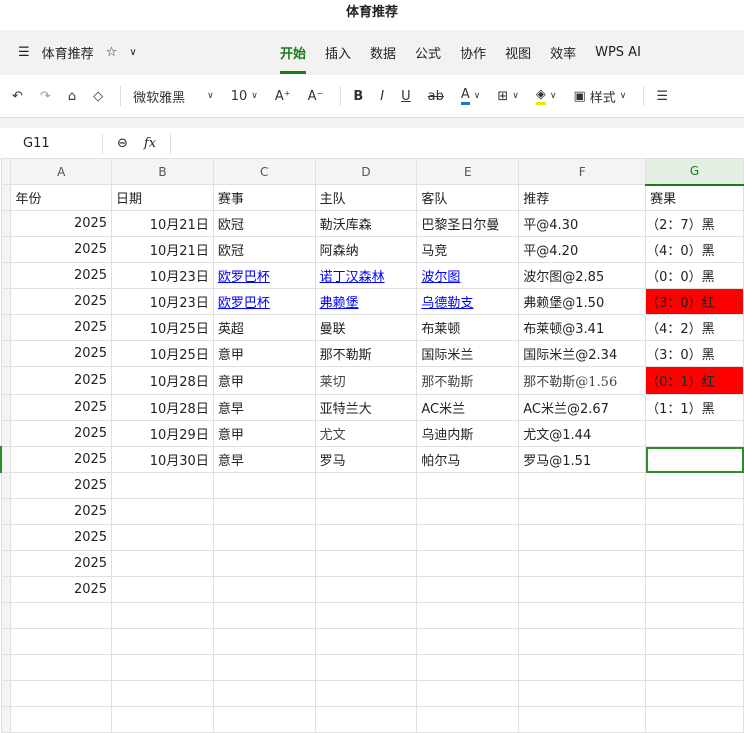  Describe the element at coordinates (582, 433) in the screenshot. I see `cell: 尤文@1.44` at that location.